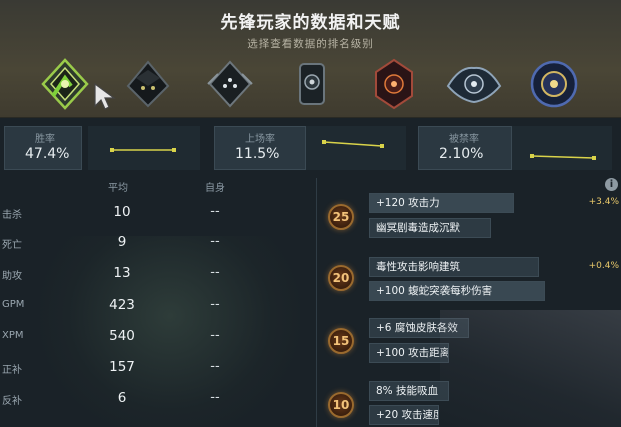 Image resolution: width=621 pixels, height=427 pixels. Describe the element at coordinates (12, 401) in the screenshot. I see `row-label: 反补` at that location.